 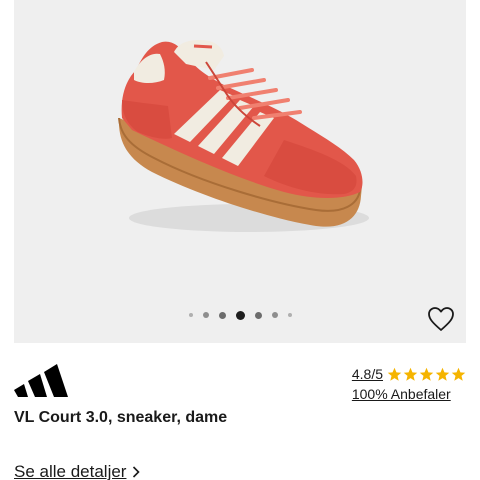 I want to click on carousel-dot-active, so click(x=240, y=315).